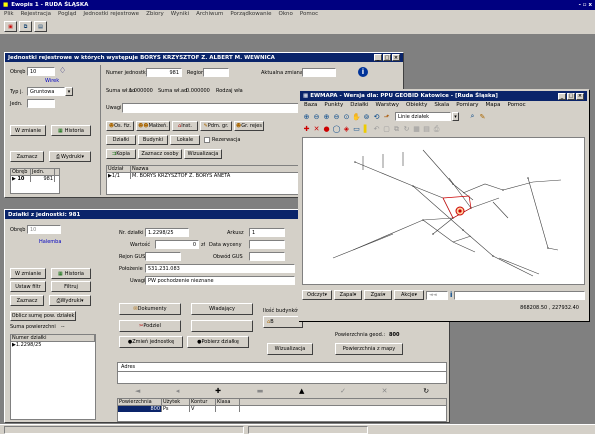  I want to click on map-menu-item: Obiekty, so click(416, 105).